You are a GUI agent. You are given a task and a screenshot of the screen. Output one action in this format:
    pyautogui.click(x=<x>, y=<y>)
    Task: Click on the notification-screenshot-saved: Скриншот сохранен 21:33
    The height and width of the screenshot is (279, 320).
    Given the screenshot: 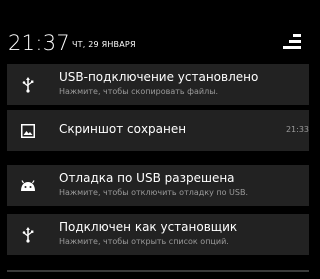 What is the action you would take?
    pyautogui.click(x=158, y=130)
    